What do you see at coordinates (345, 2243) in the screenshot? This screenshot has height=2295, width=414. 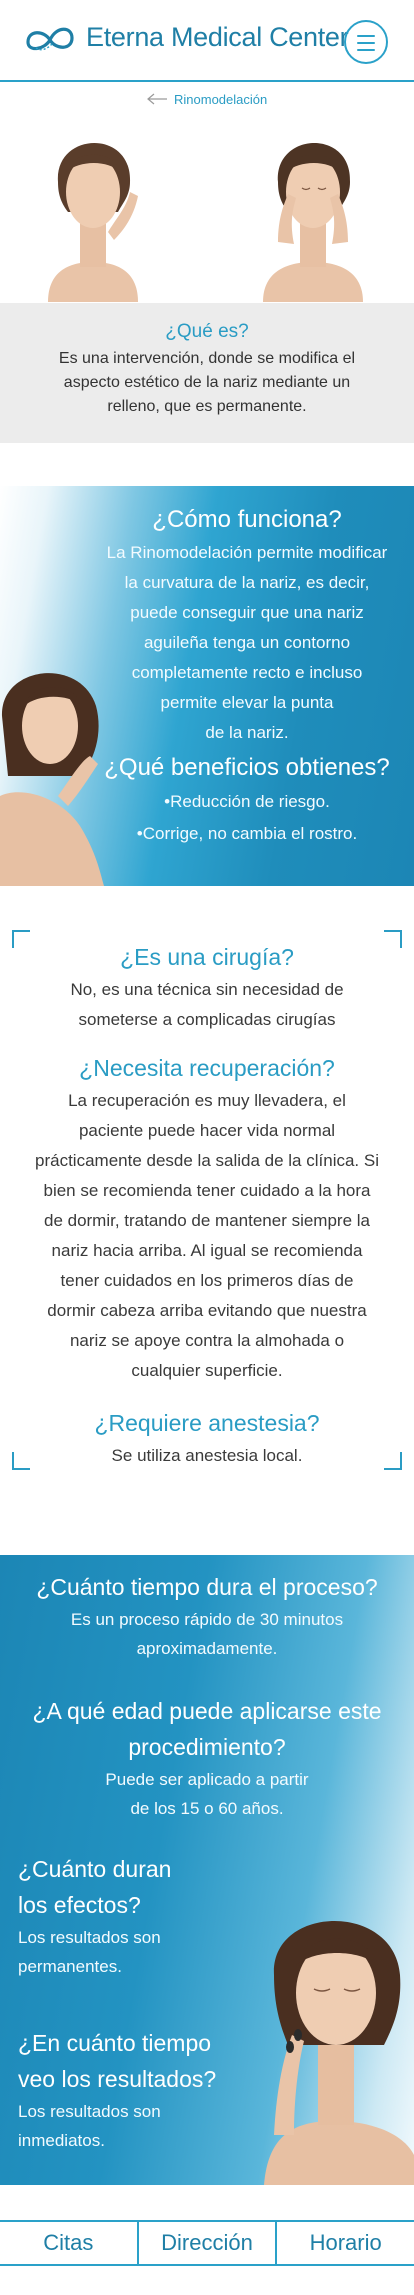 I see `nav-horario: Horario` at bounding box center [345, 2243].